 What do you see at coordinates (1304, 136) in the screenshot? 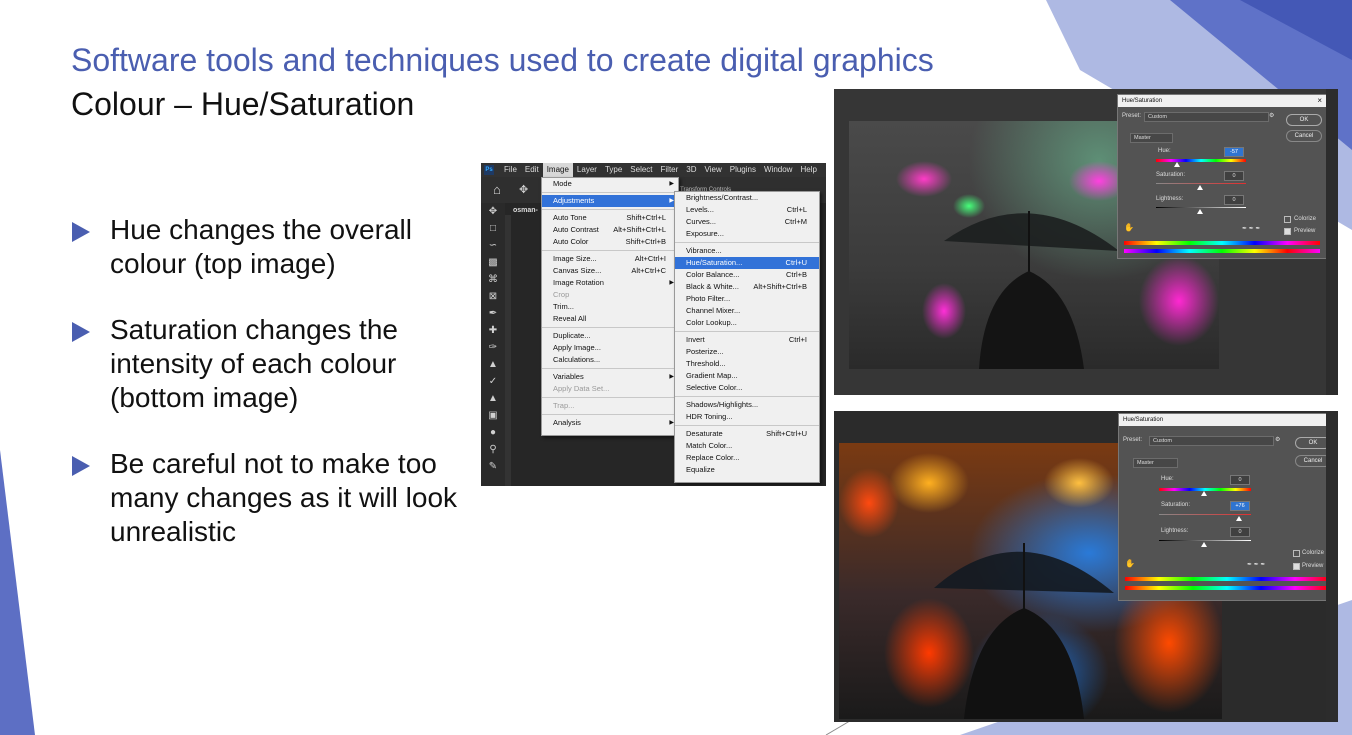
I see `cancel-button: Cancel` at bounding box center [1304, 136].